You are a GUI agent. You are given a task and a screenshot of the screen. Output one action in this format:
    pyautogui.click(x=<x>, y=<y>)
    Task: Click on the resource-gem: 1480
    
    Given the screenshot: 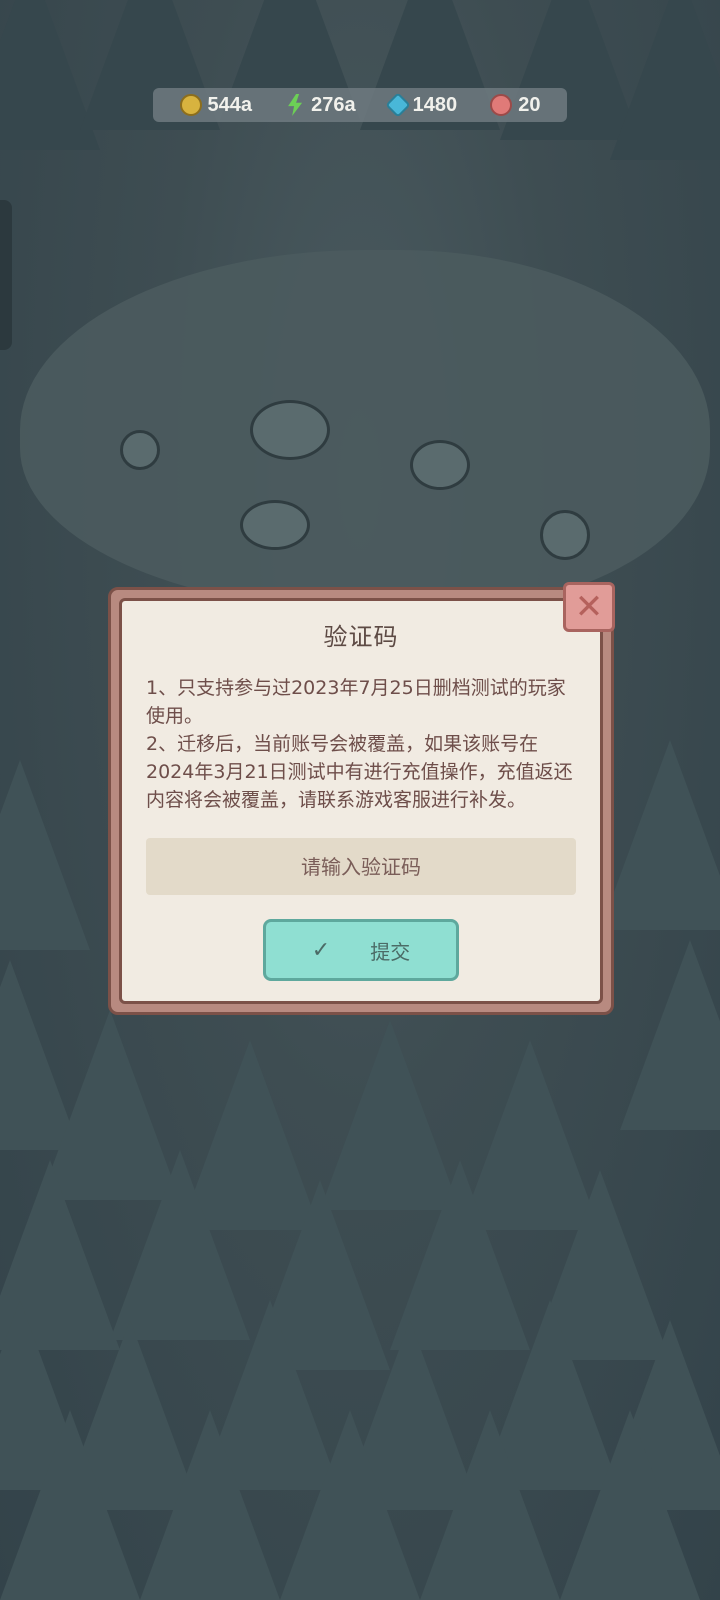 What is the action you would take?
    pyautogui.click(x=421, y=105)
    